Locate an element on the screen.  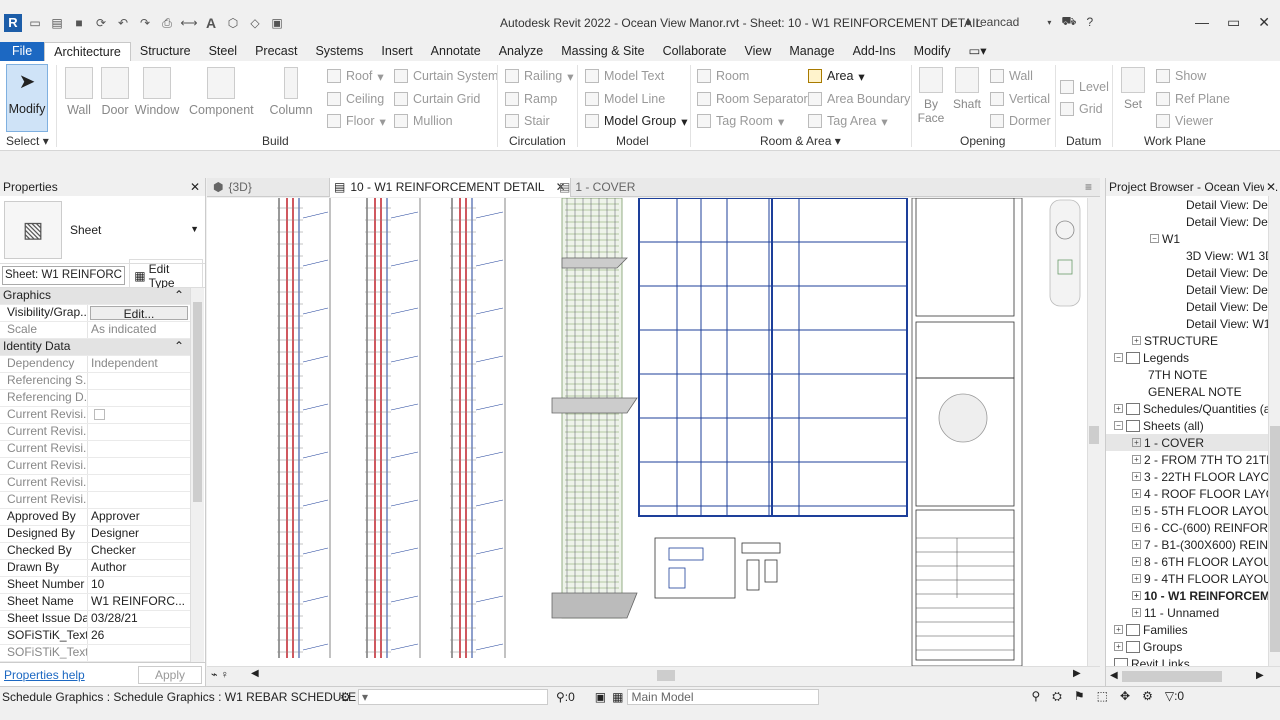
tree-item: +11 - Unnamed is located at coordinates (1187, 612).